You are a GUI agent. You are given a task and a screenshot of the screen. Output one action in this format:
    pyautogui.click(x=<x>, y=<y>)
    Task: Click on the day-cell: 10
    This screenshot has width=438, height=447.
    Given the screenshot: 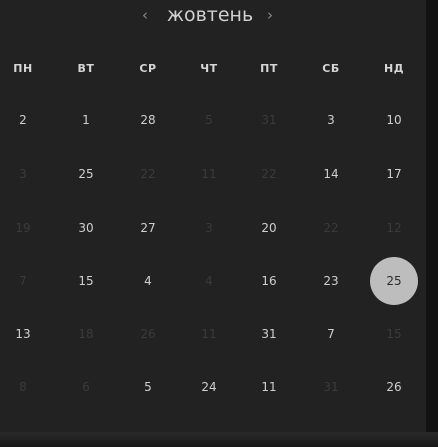 What is the action you would take?
    pyautogui.click(x=394, y=120)
    